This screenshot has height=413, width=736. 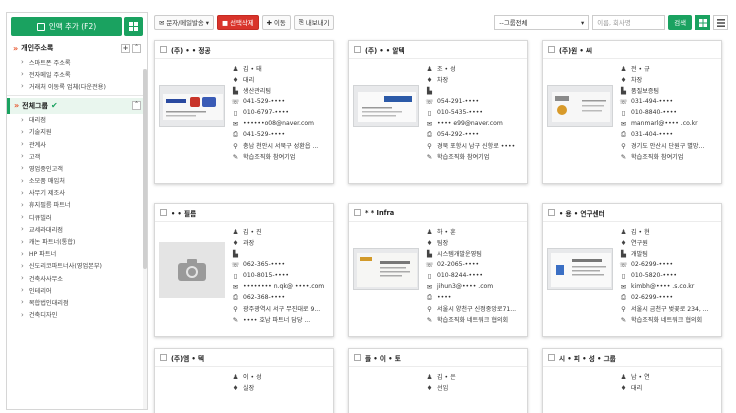 What do you see at coordinates (702, 22) in the screenshot?
I see `card-view-button` at bounding box center [702, 22].